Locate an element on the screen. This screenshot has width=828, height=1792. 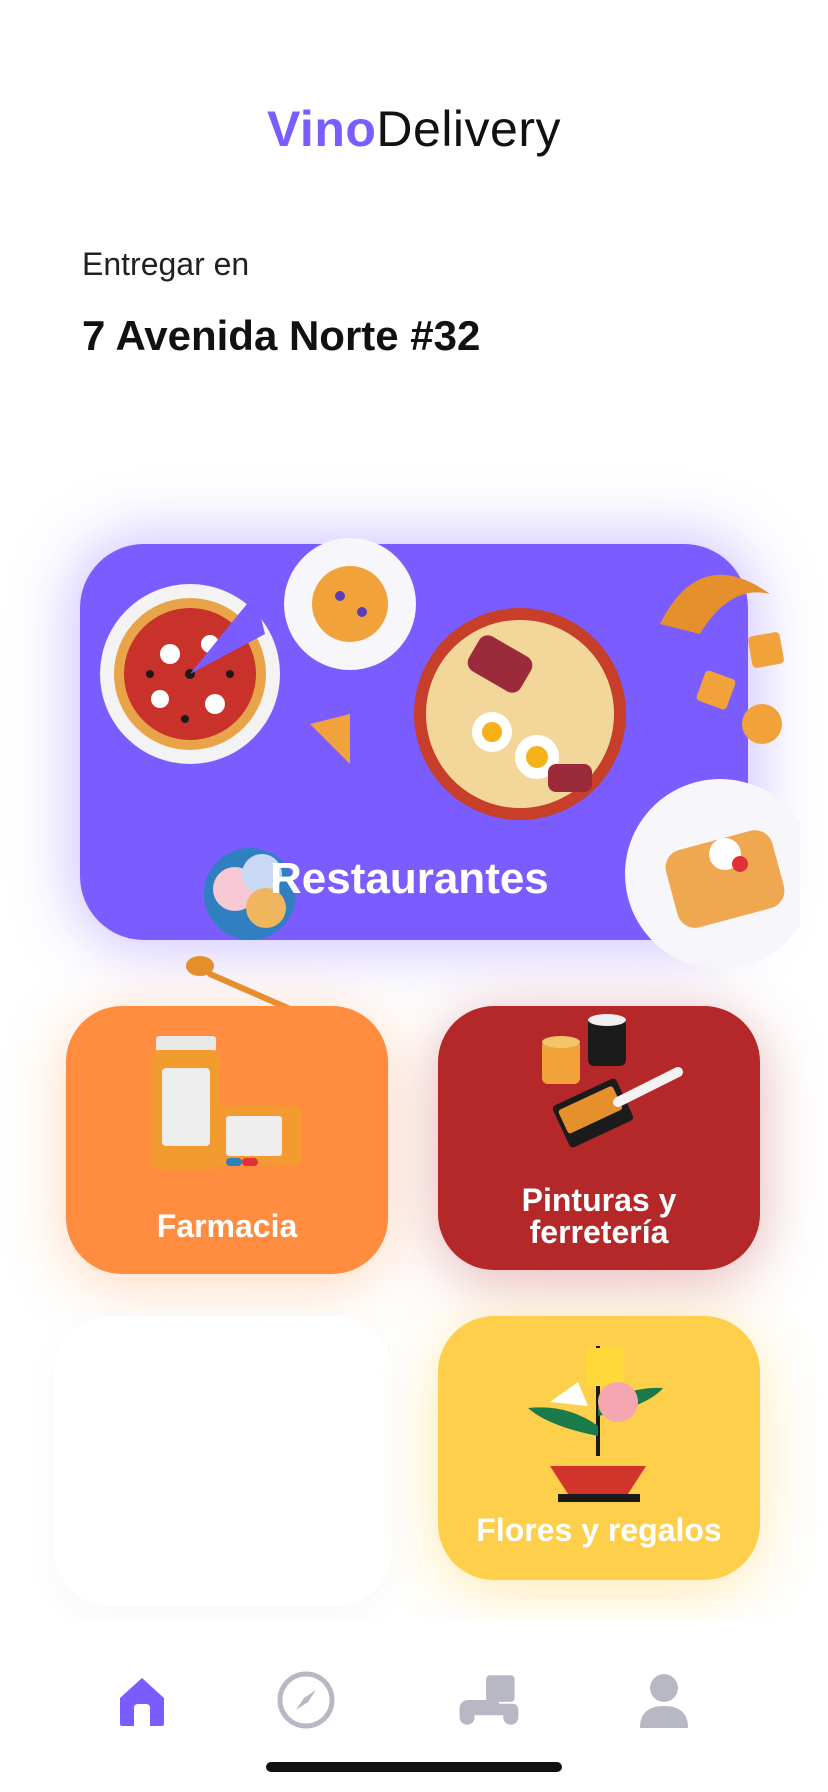
compass-icon is located at coordinates (306, 1700).